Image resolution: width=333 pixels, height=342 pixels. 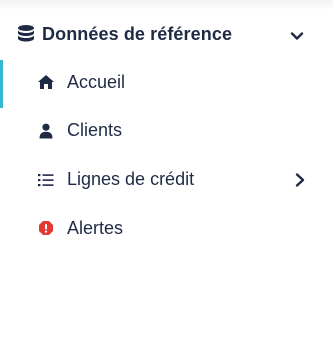 What do you see at coordinates (131, 179) in the screenshot?
I see `menu-item-label: Lignes de crédit` at bounding box center [131, 179].